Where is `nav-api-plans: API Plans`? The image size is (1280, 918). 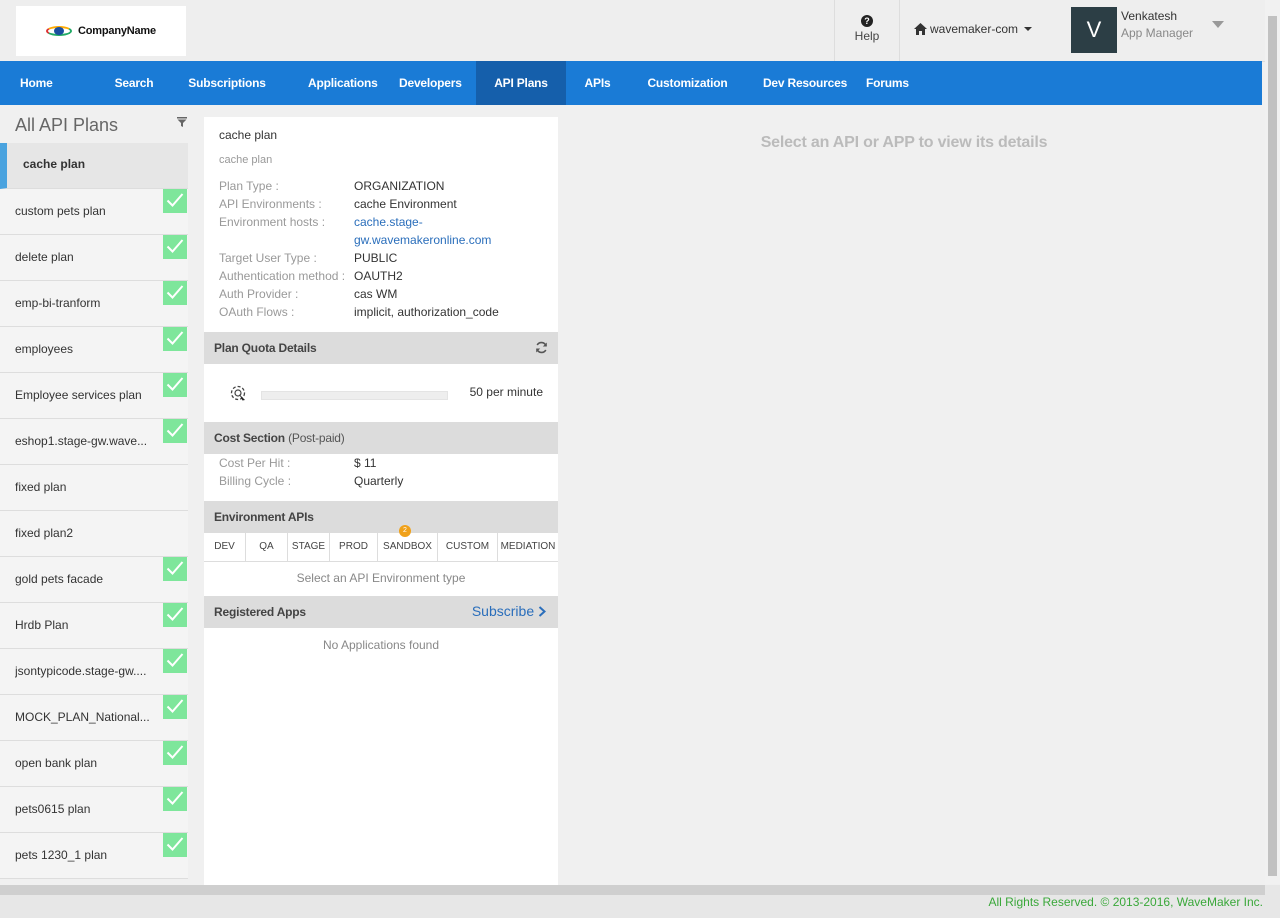
nav-api-plans: API Plans is located at coordinates (521, 83).